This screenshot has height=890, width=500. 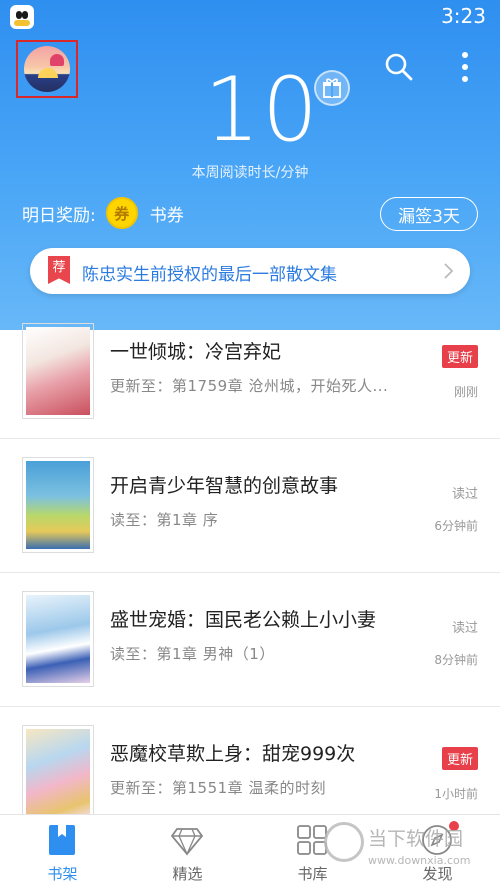 What do you see at coordinates (456, 794) in the screenshot?
I see `book-time: 1小时前` at bounding box center [456, 794].